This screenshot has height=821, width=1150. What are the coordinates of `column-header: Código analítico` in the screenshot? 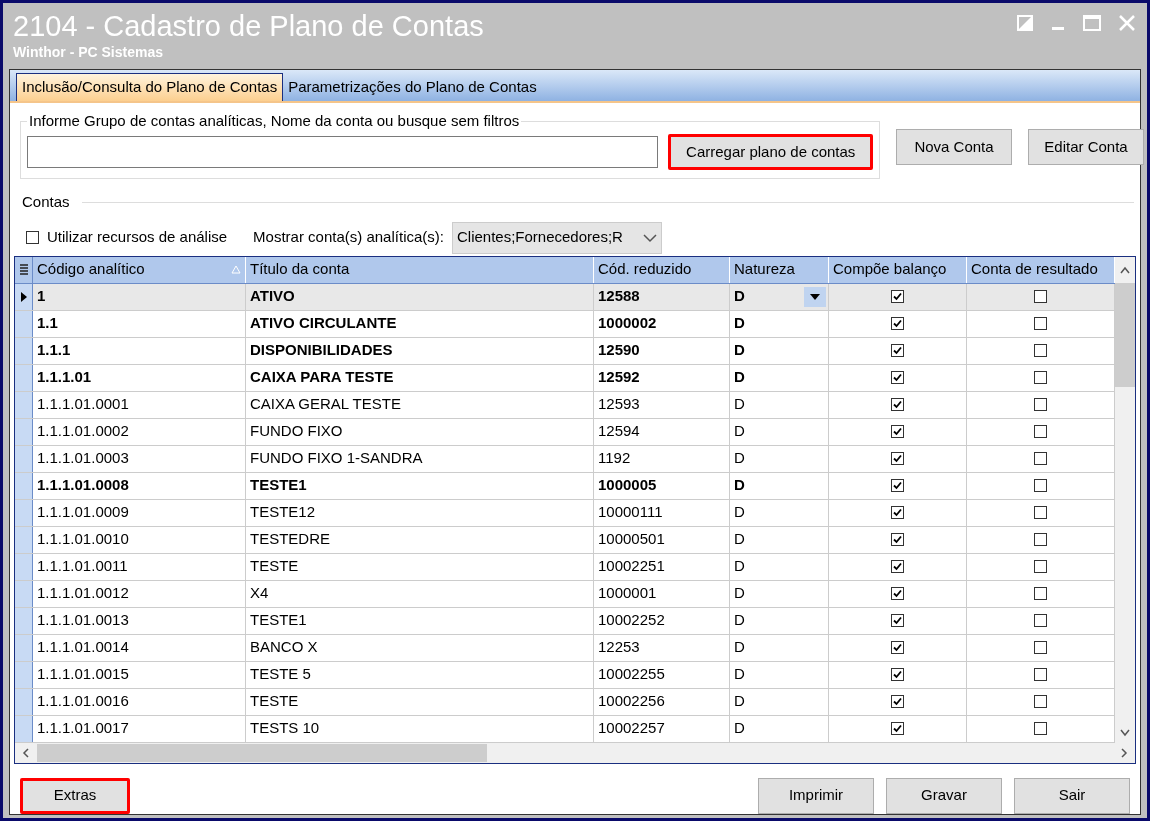 It's located at (139, 269).